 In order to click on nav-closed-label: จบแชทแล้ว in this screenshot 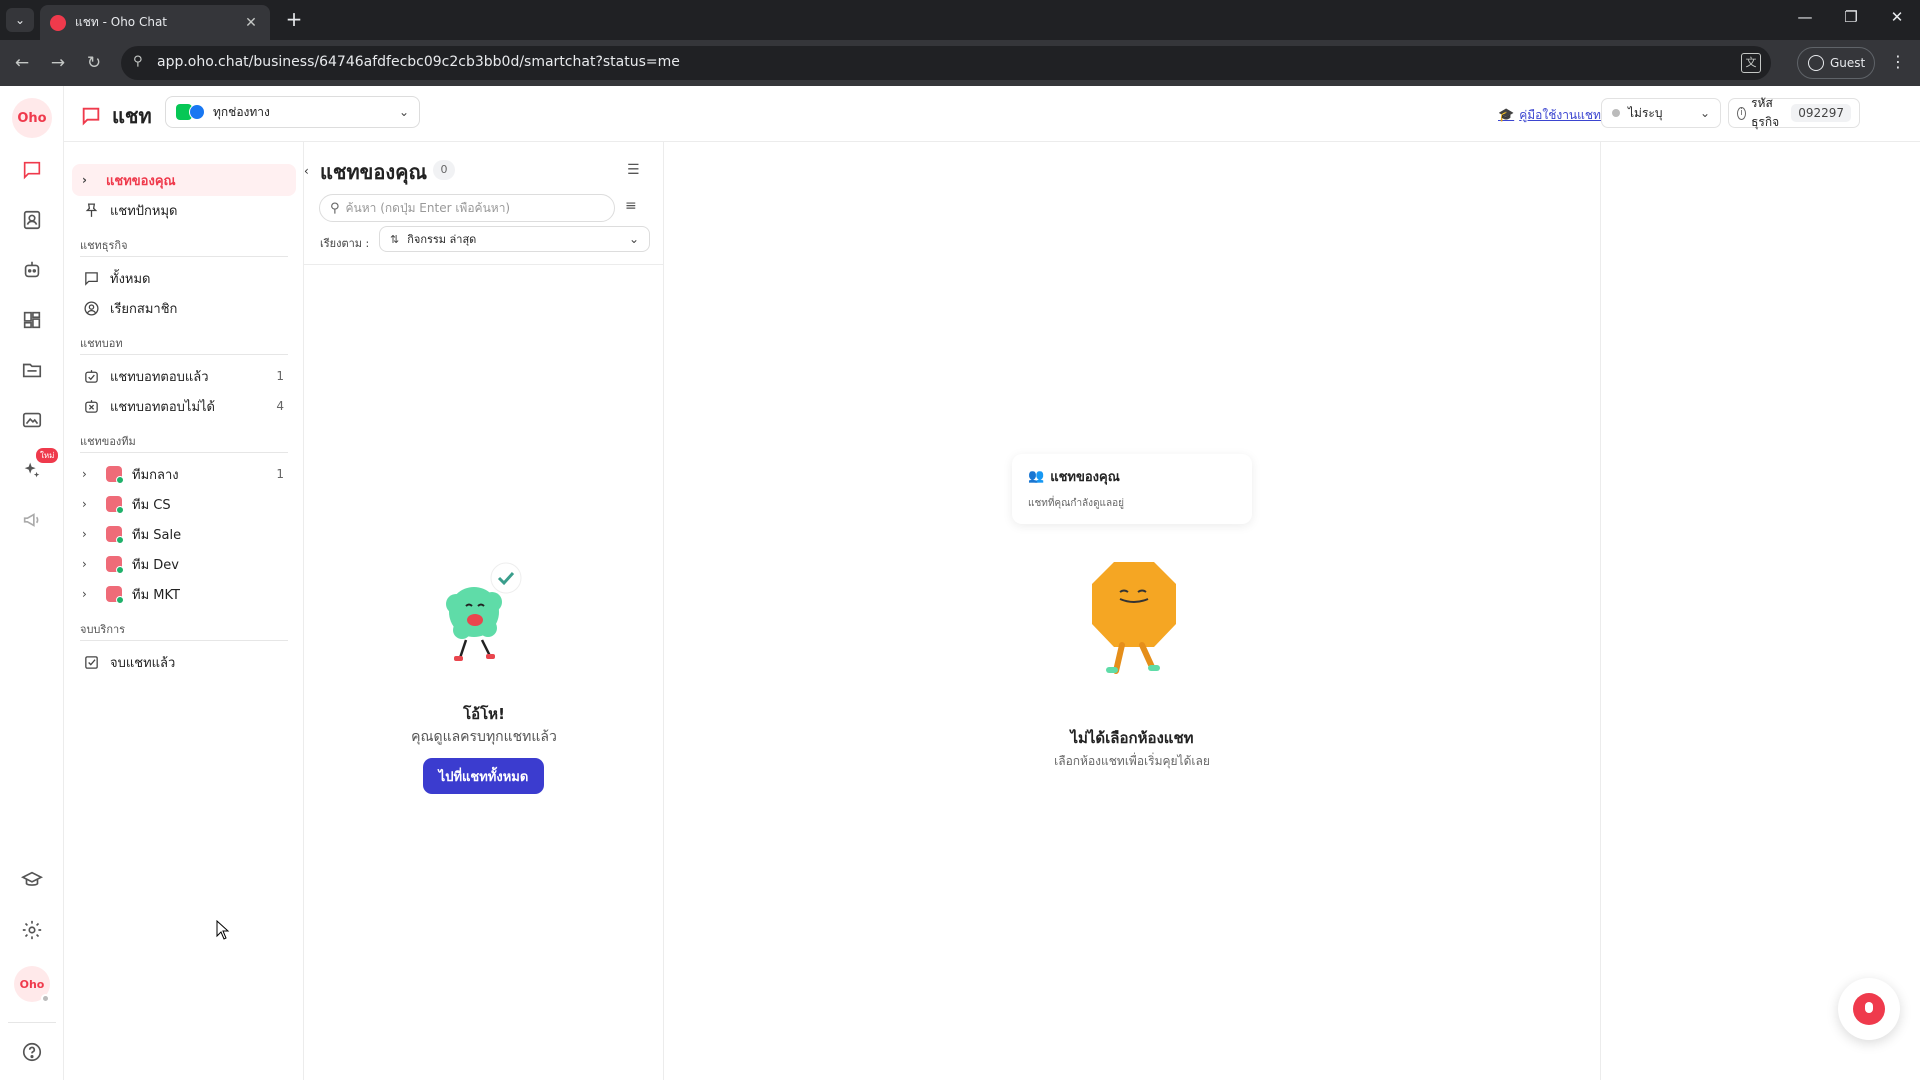, I will do `click(143, 663)`.